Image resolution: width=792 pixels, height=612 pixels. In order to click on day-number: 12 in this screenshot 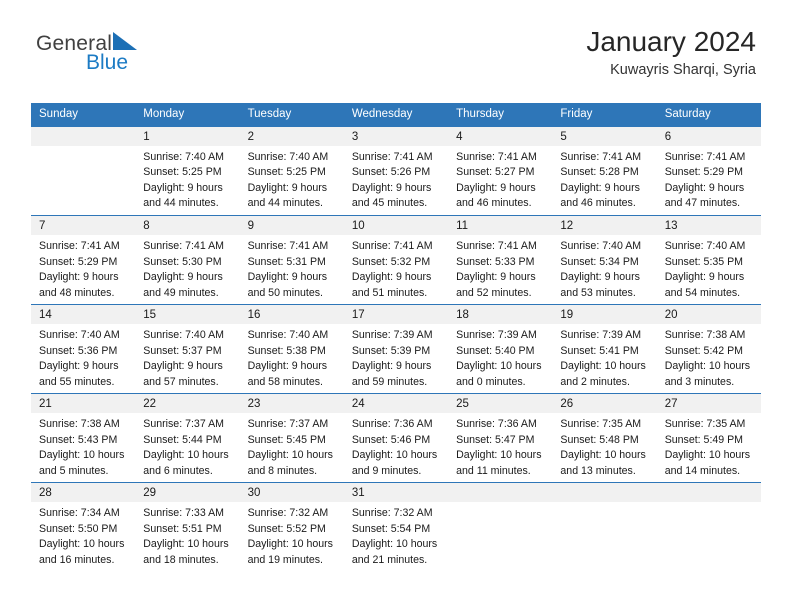, I will do `click(604, 226)`.